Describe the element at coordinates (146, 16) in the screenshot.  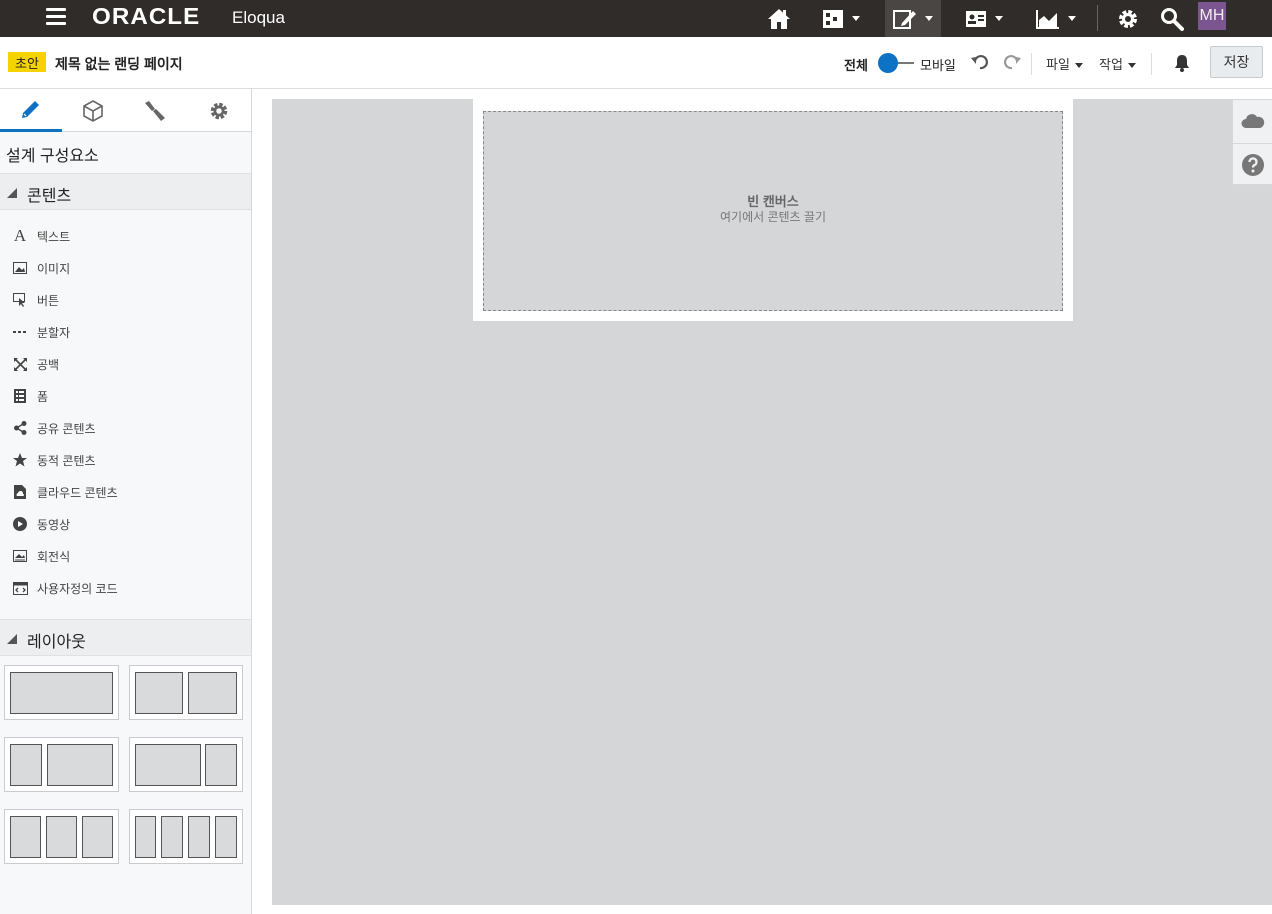
I see `oracle-logo: ORACLE` at that location.